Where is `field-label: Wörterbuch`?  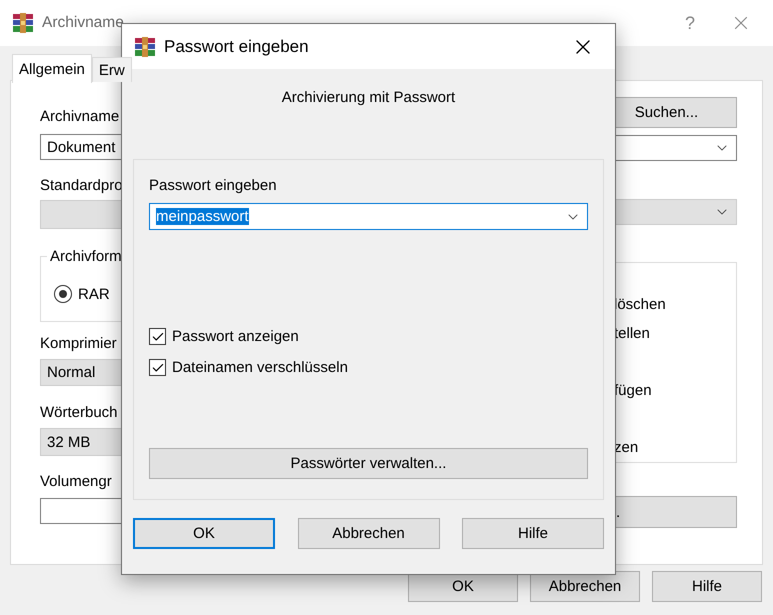 field-label: Wörterbuch is located at coordinates (79, 413).